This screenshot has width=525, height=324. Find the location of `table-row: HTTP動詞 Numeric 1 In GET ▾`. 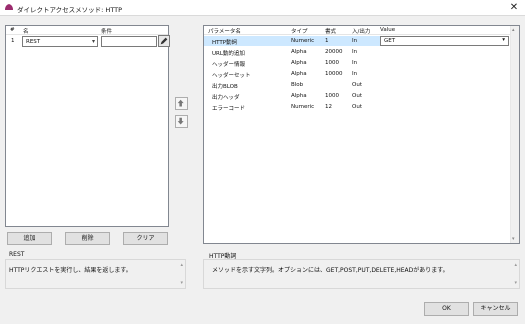

table-row: HTTP動詞 Numeric 1 In GET ▾ is located at coordinates (356, 41).